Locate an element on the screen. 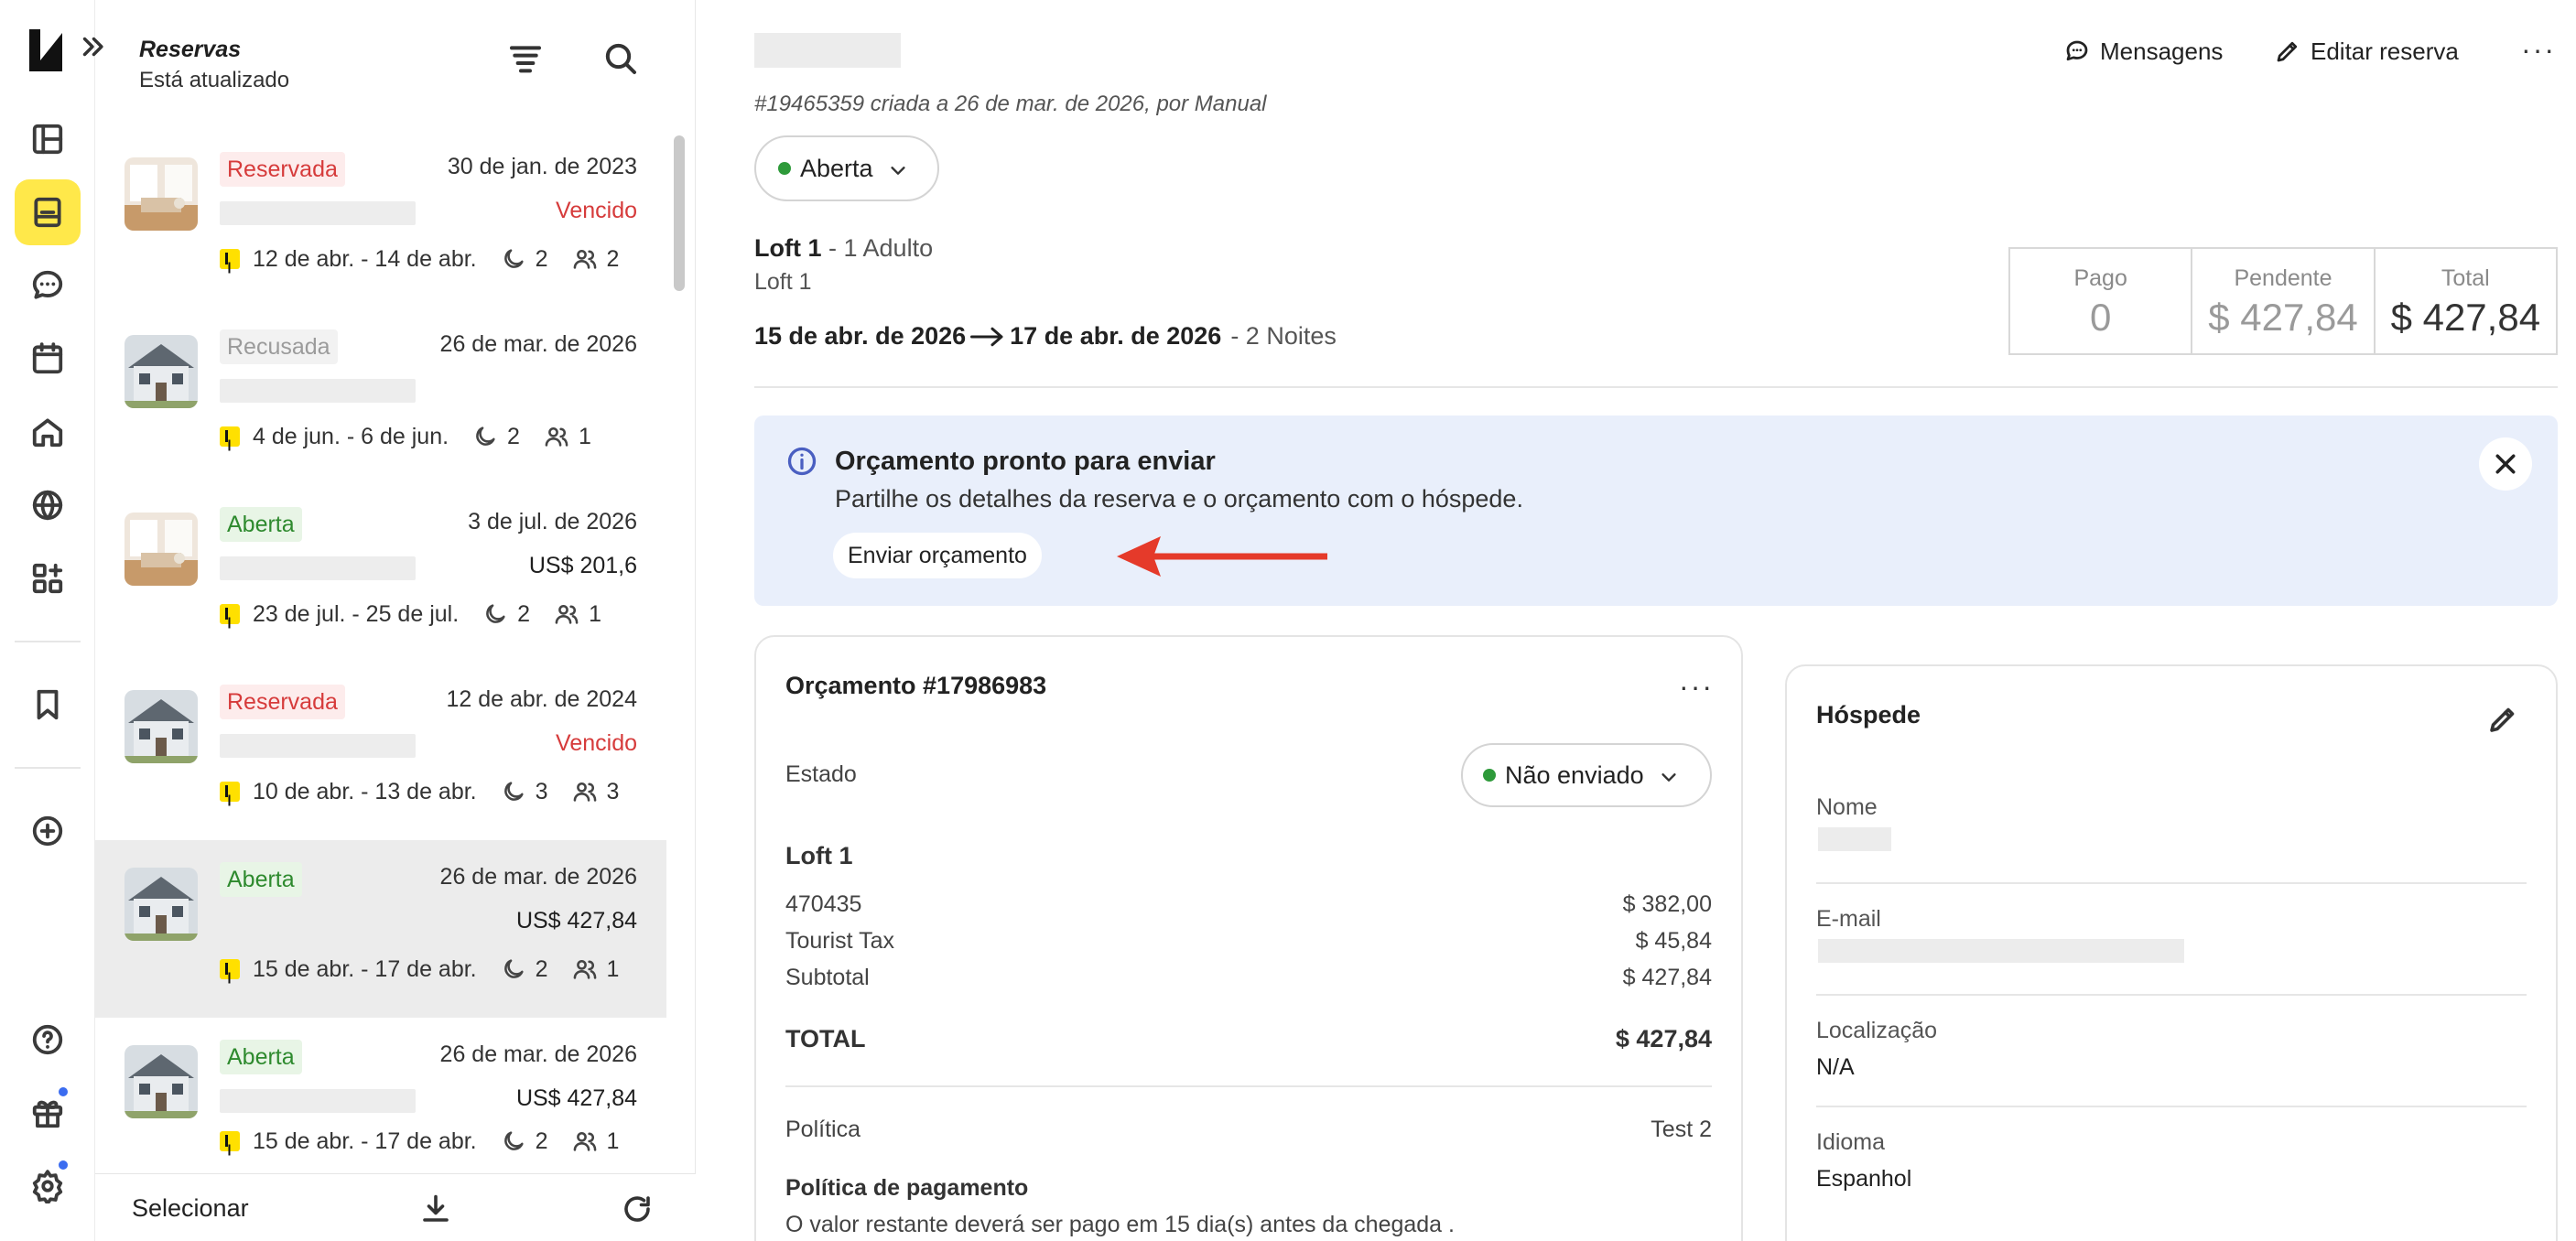 This screenshot has height=1241, width=2576. reservation-date: 12 de abr. de 2024 is located at coordinates (542, 699).